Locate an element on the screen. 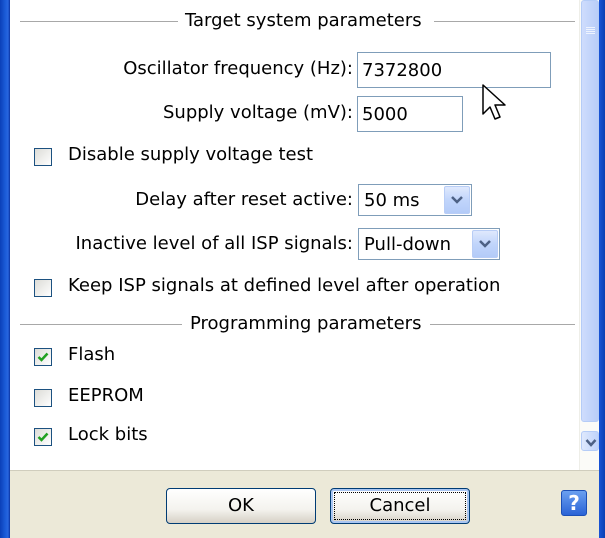 The width and height of the screenshot is (605, 538). oscillator-frequency-label: Oscillator frequency (Hz): is located at coordinates (238, 68).